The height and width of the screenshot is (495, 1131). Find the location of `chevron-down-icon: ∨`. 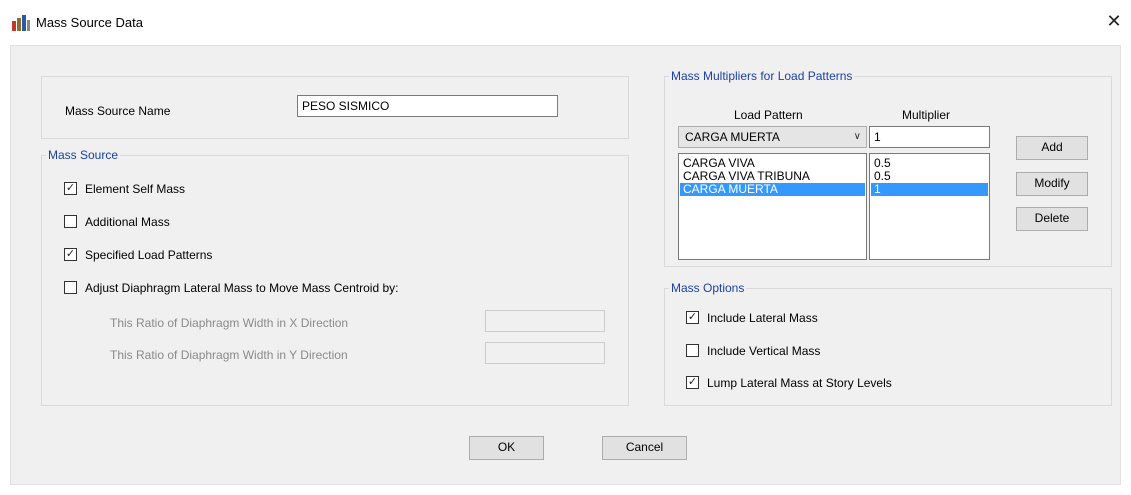

chevron-down-icon: ∨ is located at coordinates (857, 136).